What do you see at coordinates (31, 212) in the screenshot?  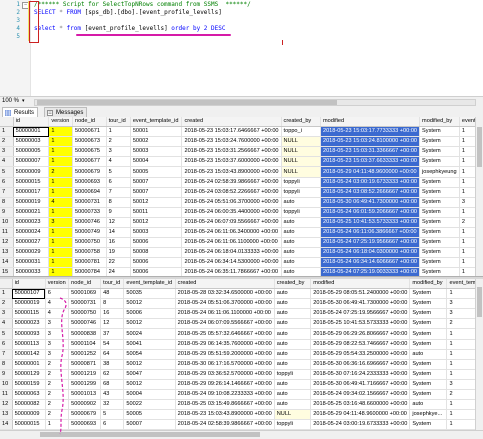 I see `table-cell: 50000021` at bounding box center [31, 212].